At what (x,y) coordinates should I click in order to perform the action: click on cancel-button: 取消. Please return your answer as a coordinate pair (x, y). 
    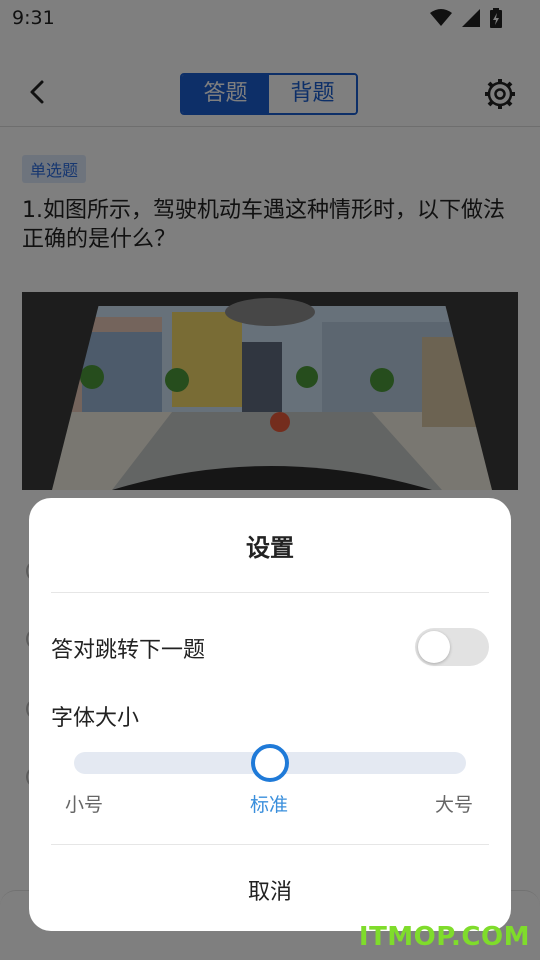
    Looking at the image, I should click on (270, 890).